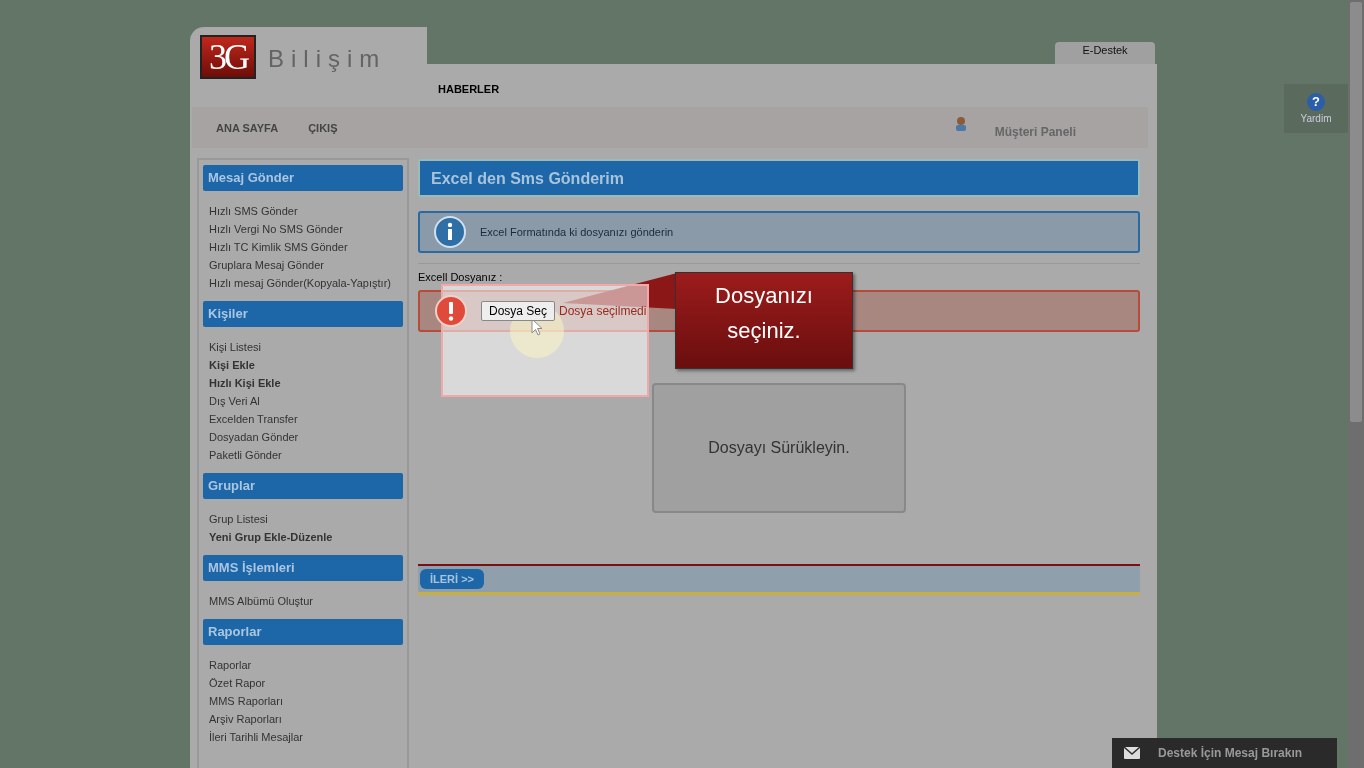  I want to click on file-status: Dosya seçilmedi, so click(603, 311).